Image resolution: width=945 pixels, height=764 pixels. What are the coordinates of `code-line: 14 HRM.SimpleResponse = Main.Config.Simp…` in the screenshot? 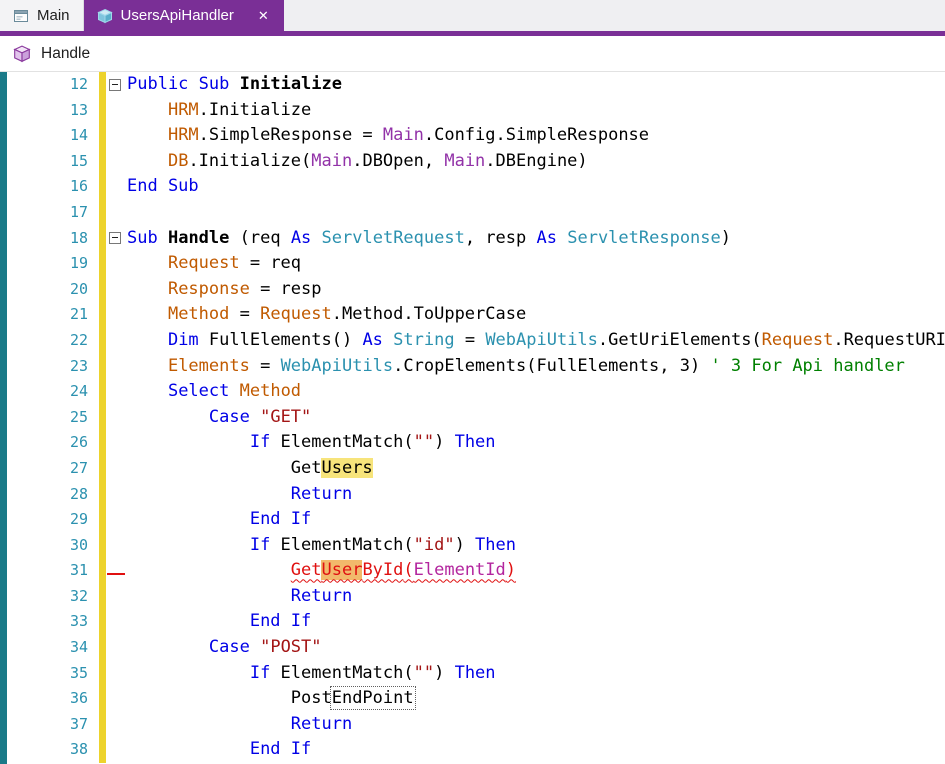 It's located at (472, 136).